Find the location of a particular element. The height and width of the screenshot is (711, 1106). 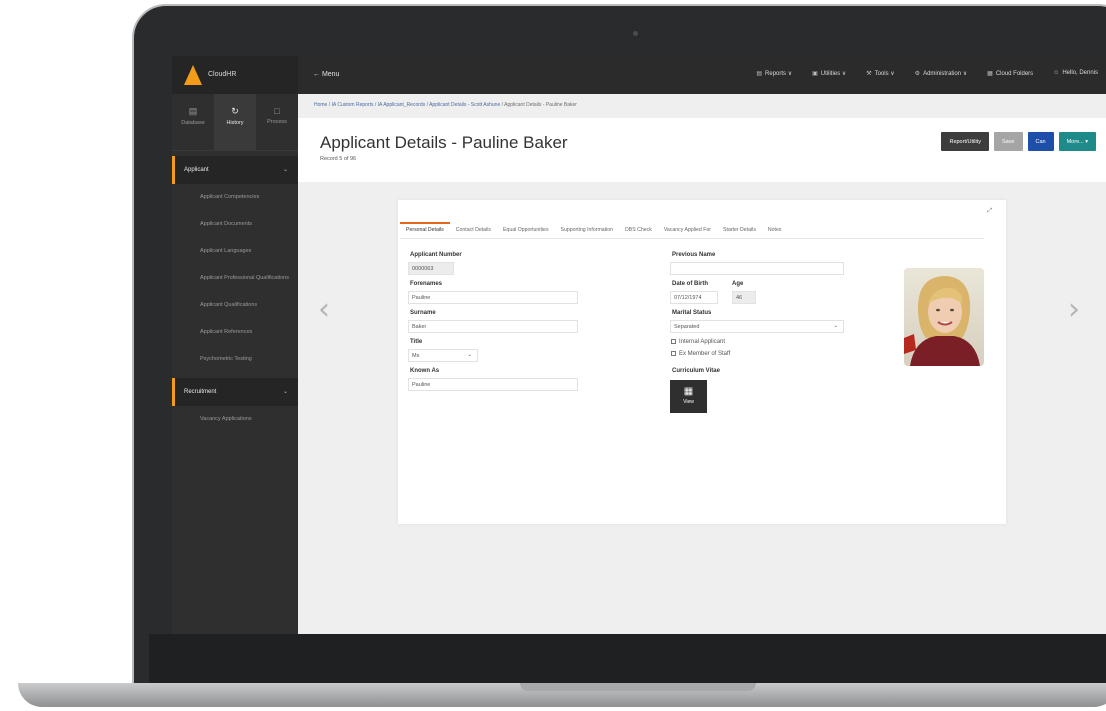

known-as-label: Known As is located at coordinates (425, 371).